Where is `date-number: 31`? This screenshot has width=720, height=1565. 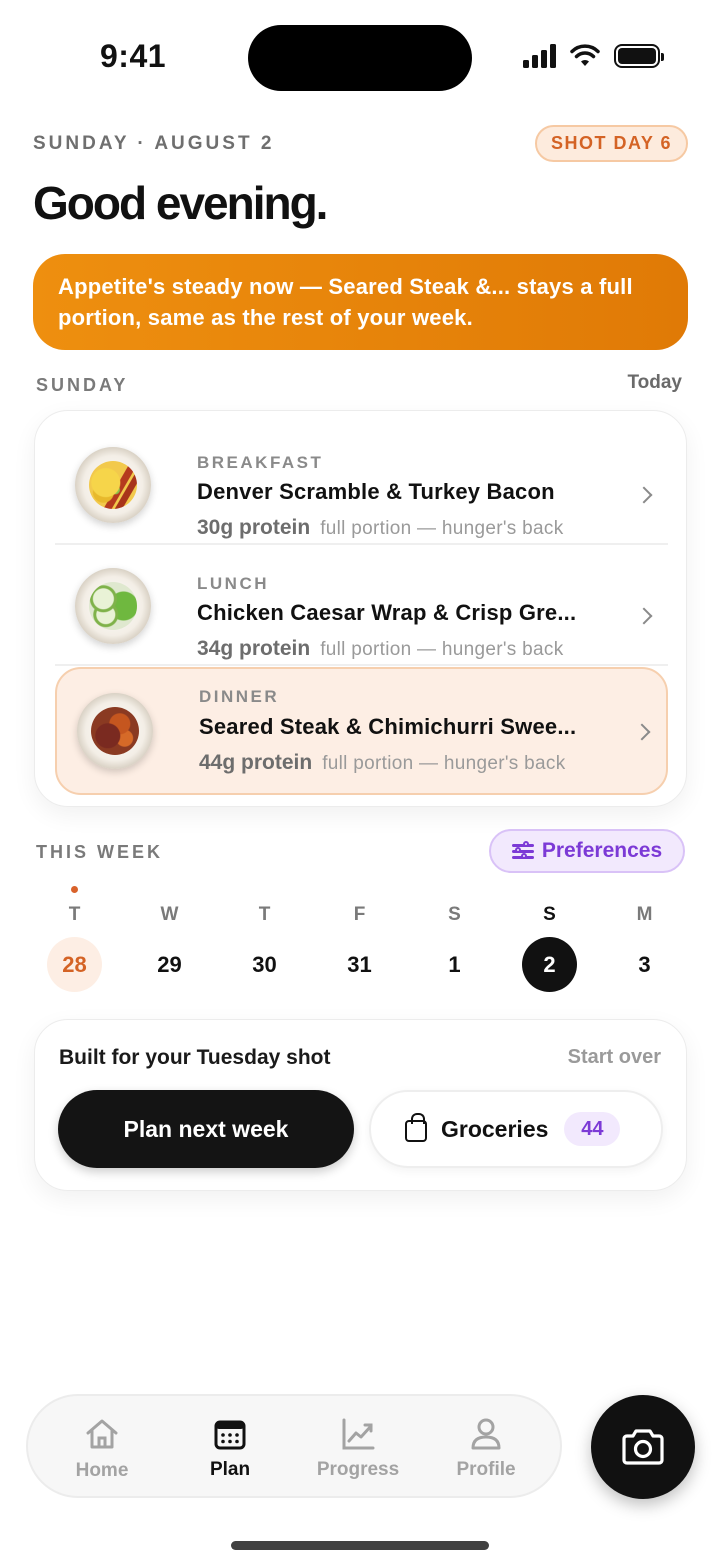 date-number: 31 is located at coordinates (359, 964).